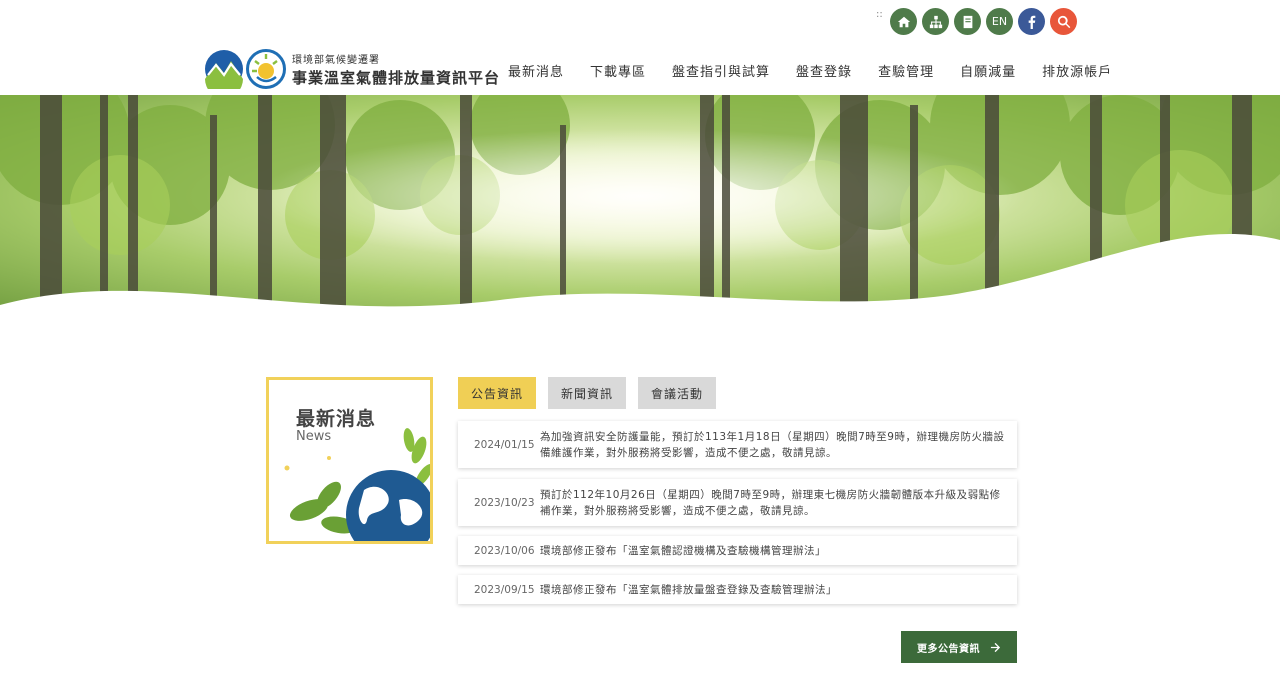 This screenshot has width=1280, height=689. What do you see at coordinates (396, 77) in the screenshot?
I see `logo-title: 事業溫室氣體排放量資訊平台` at bounding box center [396, 77].